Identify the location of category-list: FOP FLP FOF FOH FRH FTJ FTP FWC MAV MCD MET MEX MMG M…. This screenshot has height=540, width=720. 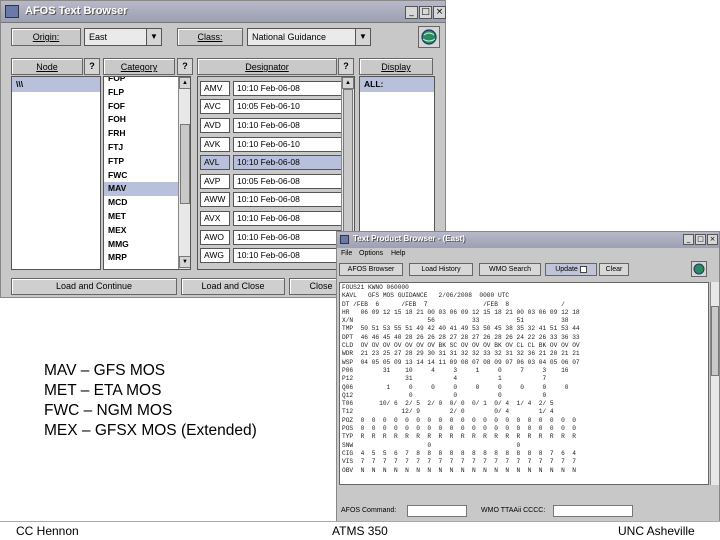
(147, 173).